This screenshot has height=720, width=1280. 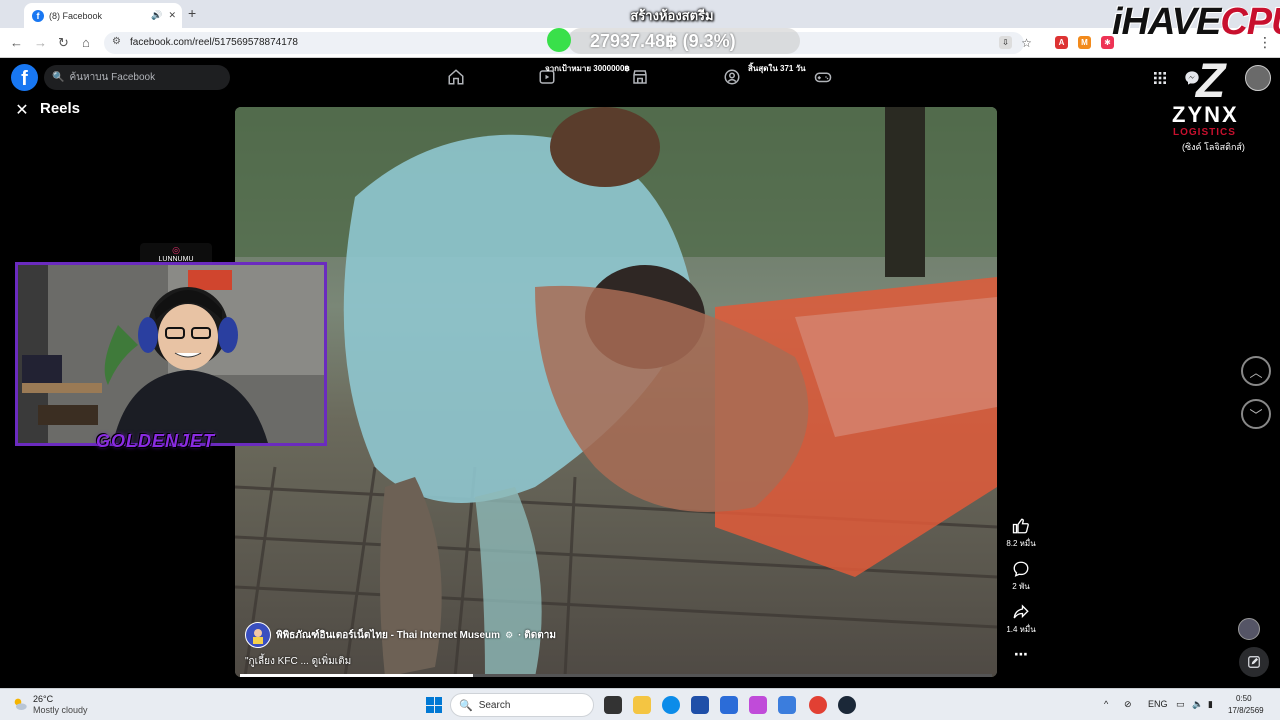 I want to click on zynx-logo-letter: Z, so click(x=1211, y=81).